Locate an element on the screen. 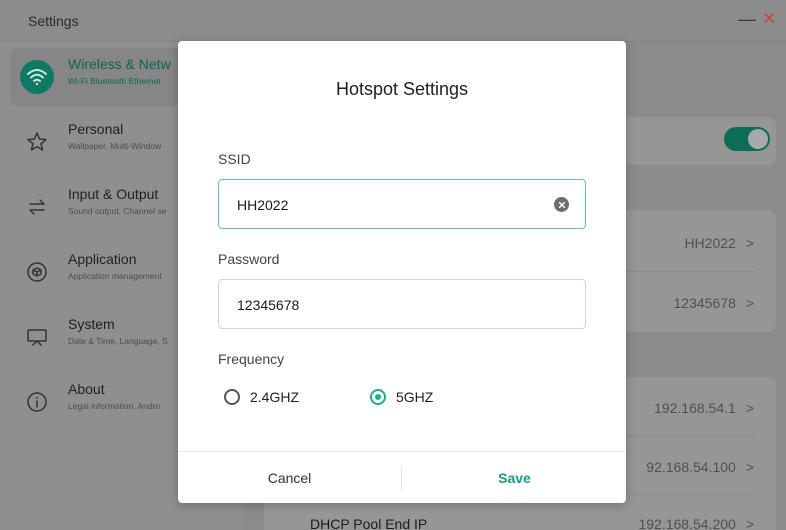 The height and width of the screenshot is (530, 786). sidebar-item-label: Wireless & Netw is located at coordinates (119, 64).